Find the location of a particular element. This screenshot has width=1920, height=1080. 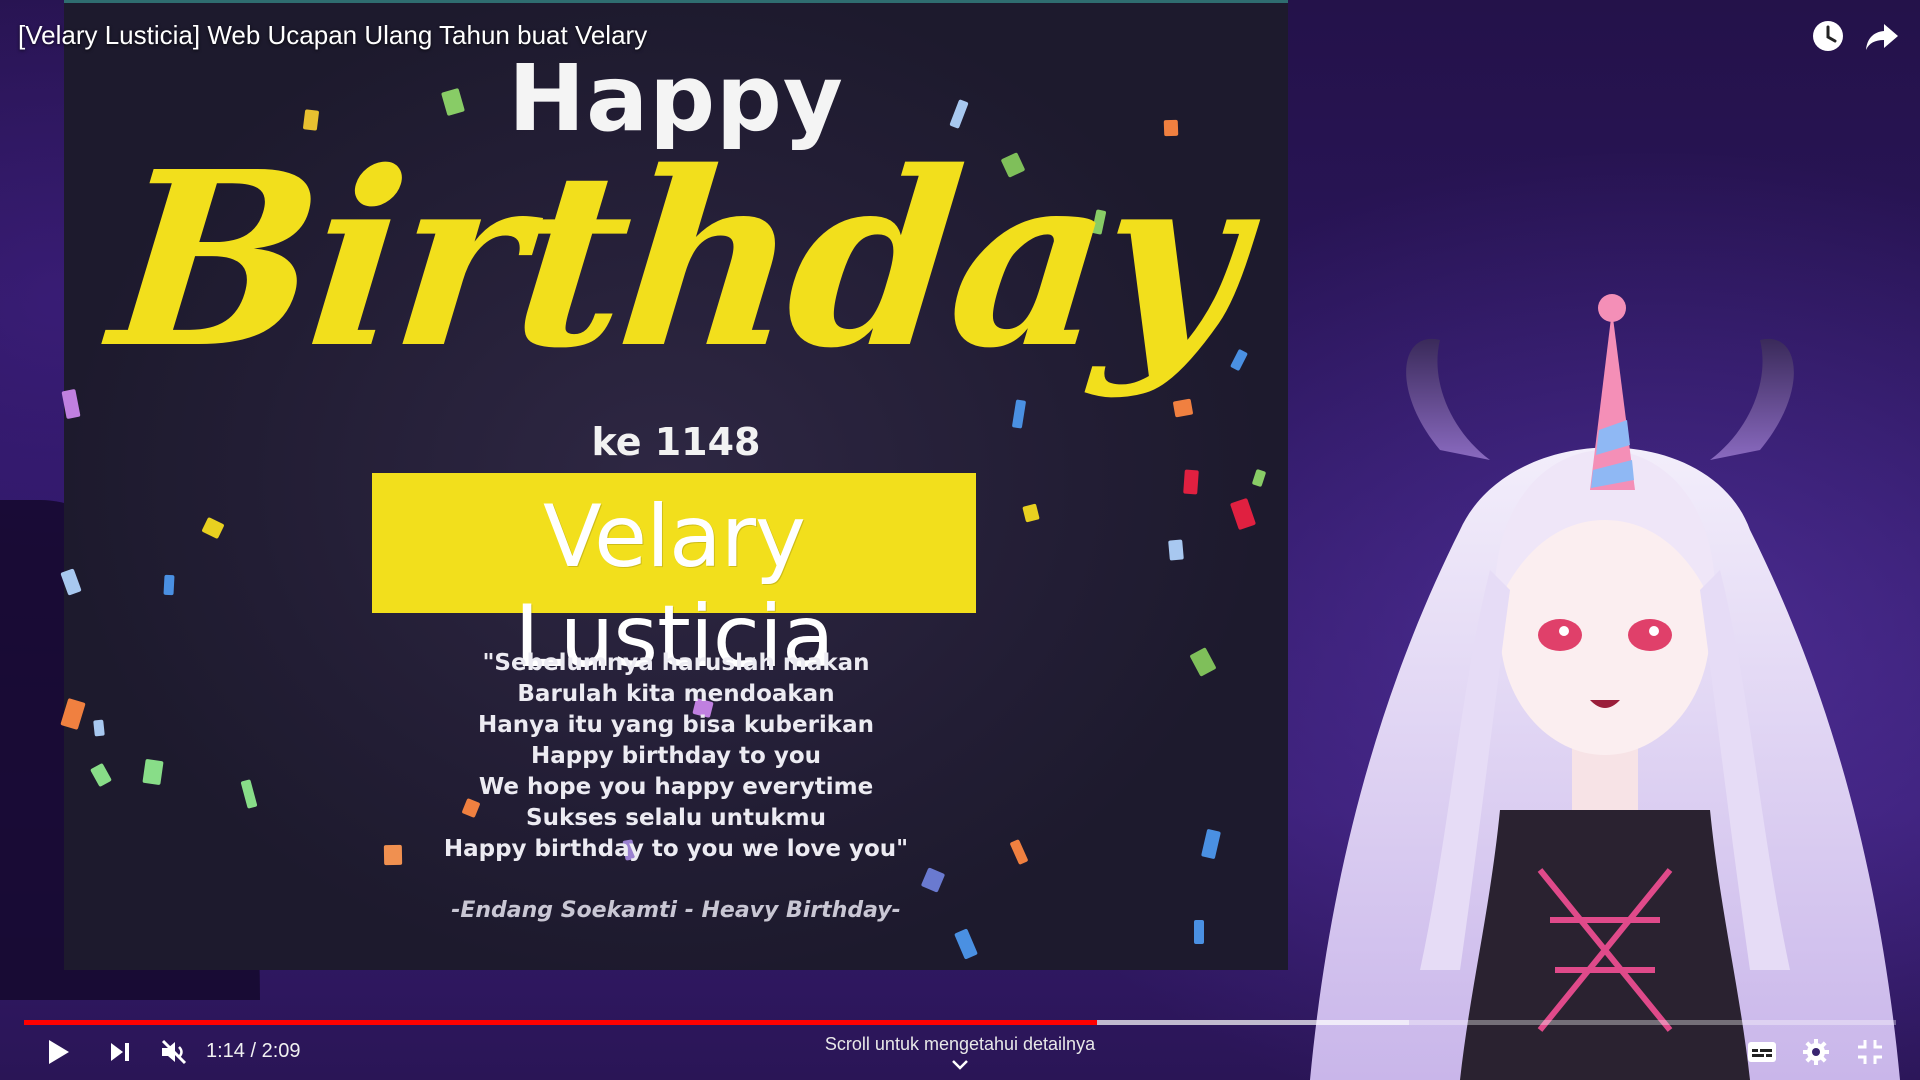

lyric-line: Hanya itu yang bisa kuberikan is located at coordinates (676, 725).